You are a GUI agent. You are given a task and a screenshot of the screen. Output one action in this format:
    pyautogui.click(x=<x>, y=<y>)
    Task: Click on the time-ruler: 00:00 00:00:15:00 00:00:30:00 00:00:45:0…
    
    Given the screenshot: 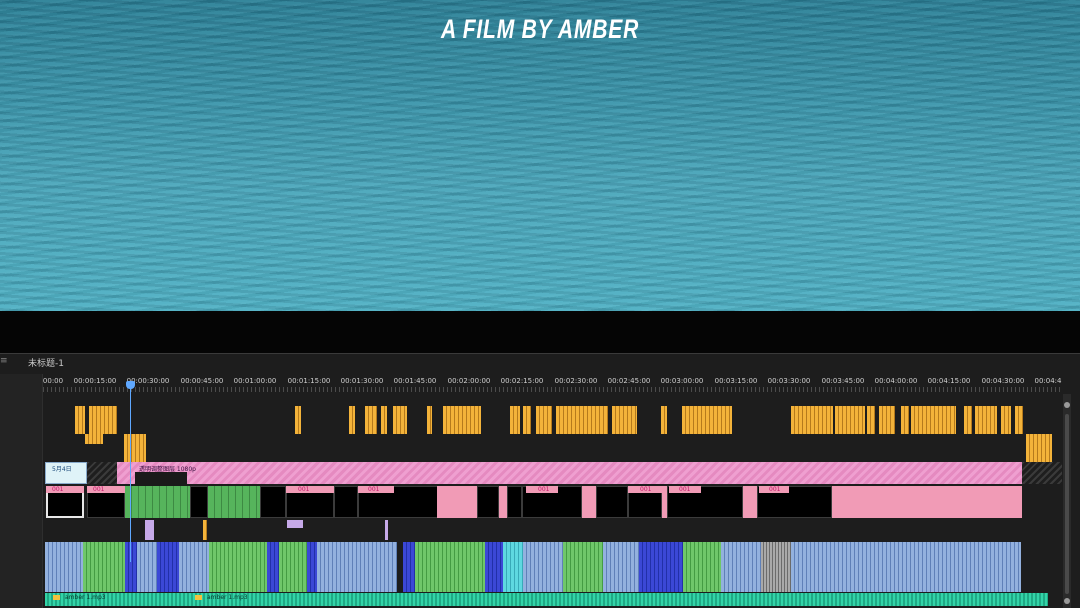 What is the action you would take?
    pyautogui.click(x=553, y=384)
    